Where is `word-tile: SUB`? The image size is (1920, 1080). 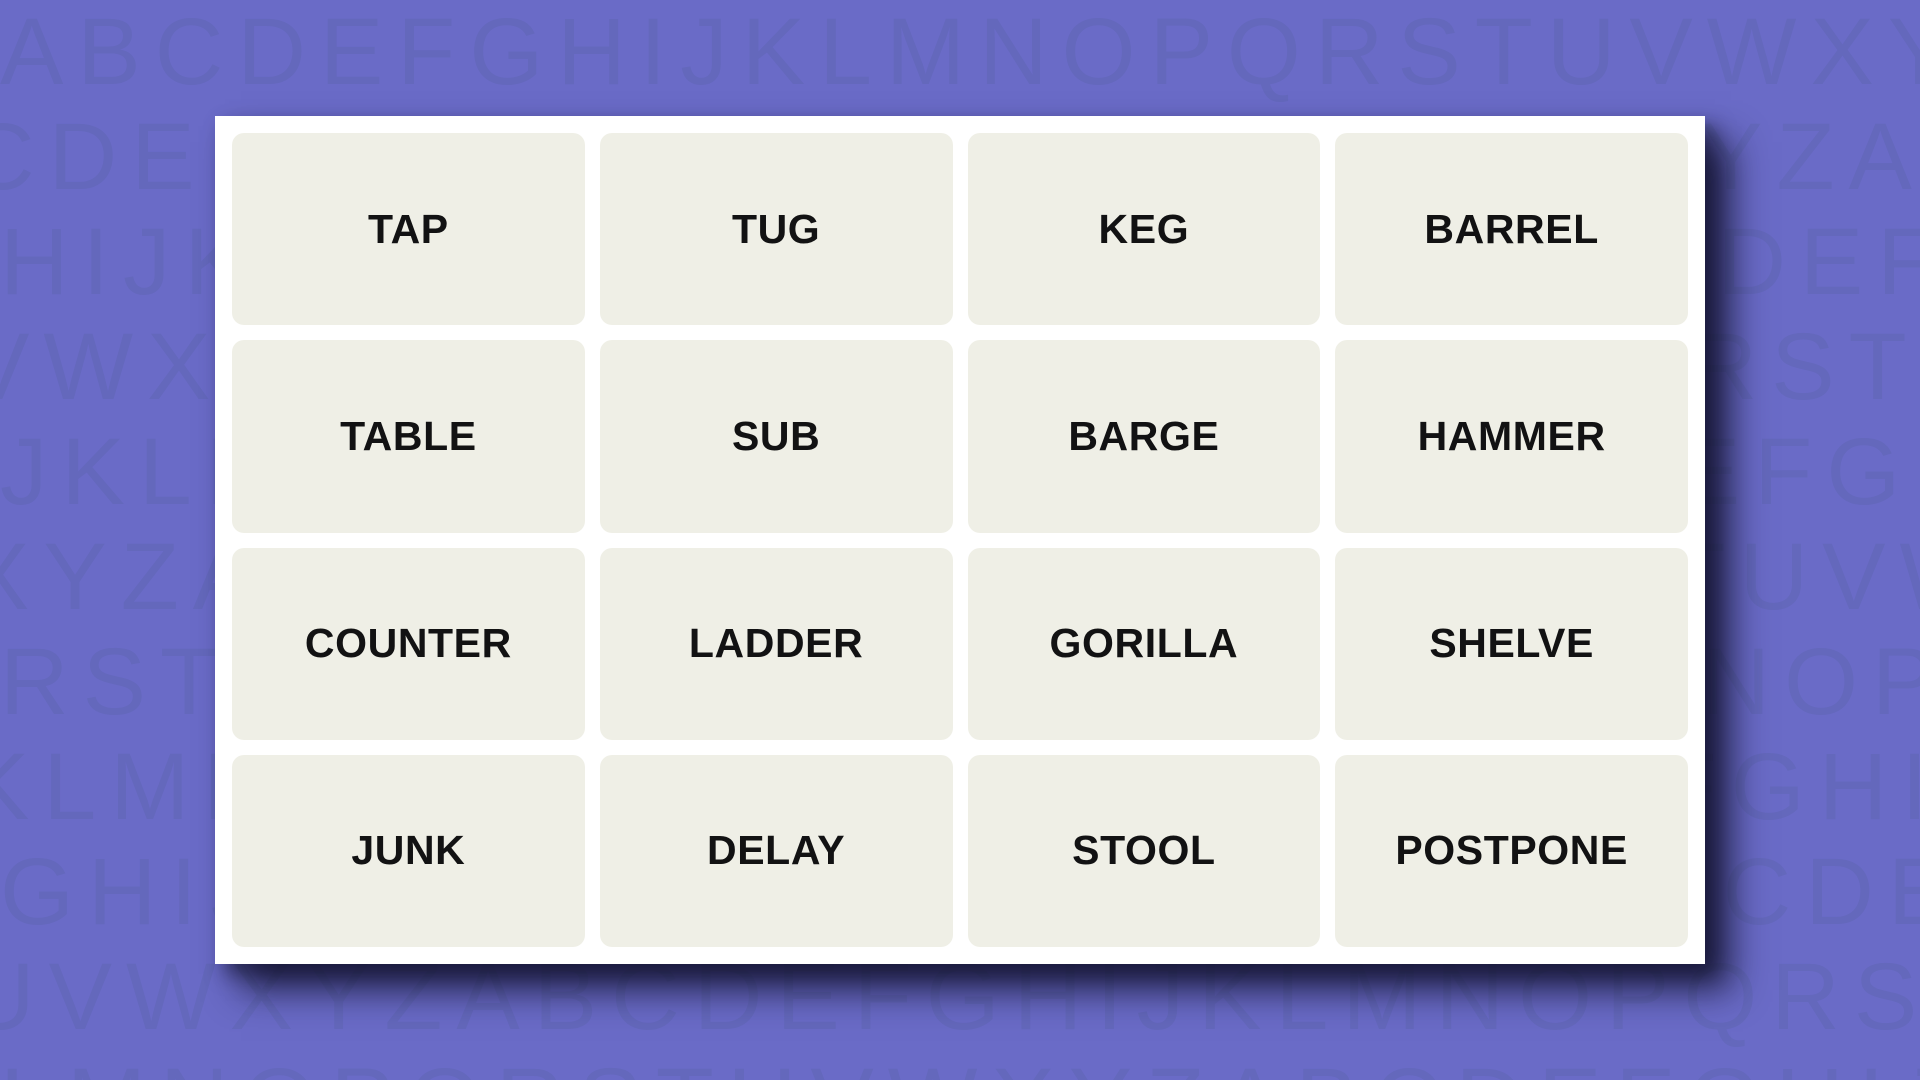
word-tile: SUB is located at coordinates (776, 436).